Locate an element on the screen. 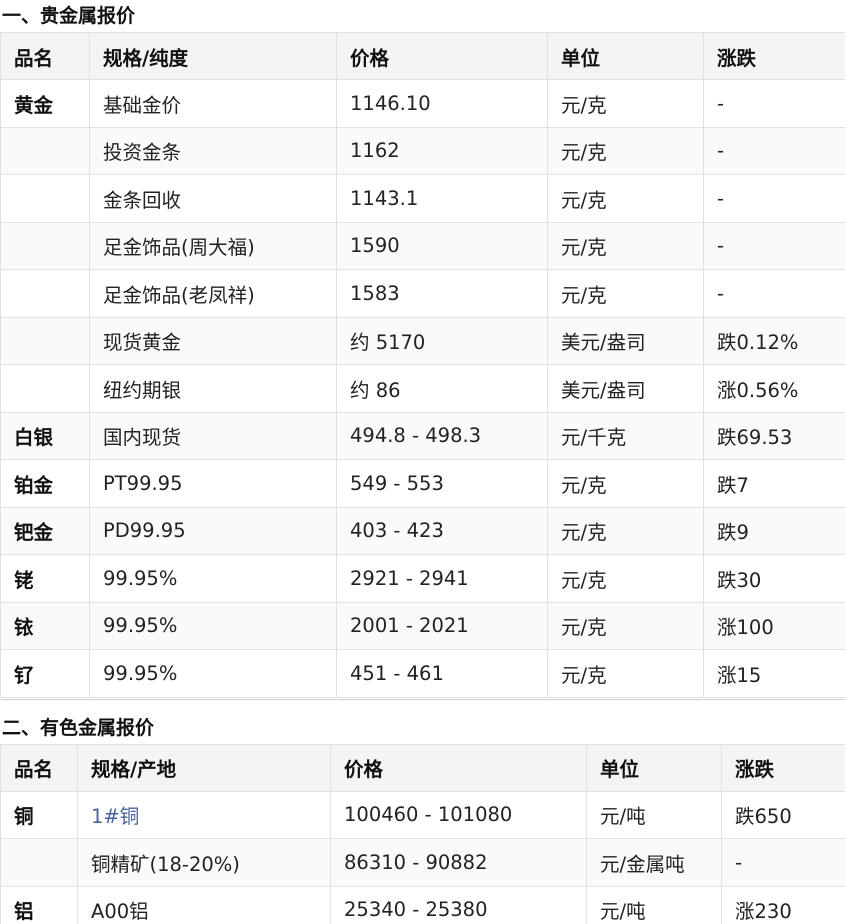 The width and height of the screenshot is (845, 924). table-row: 铜 1#铜 100460 - 101080 元/吨 跌650 is located at coordinates (422, 814).